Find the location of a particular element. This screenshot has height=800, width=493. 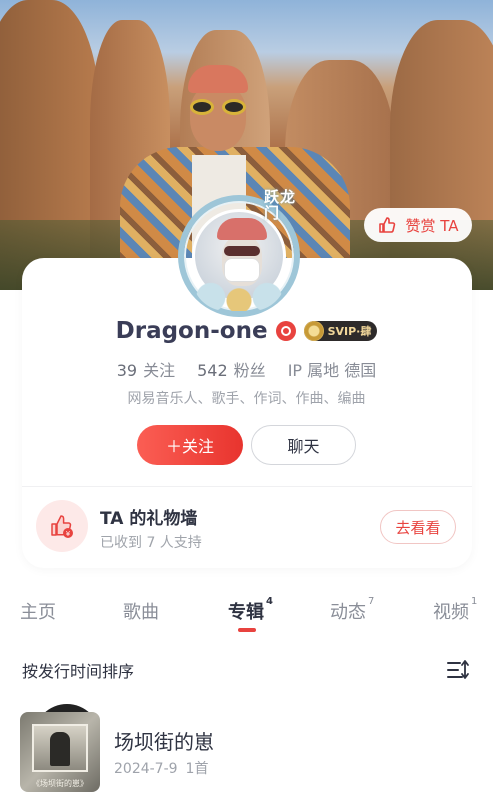

thumbs-up-coin-icon: ¥ is located at coordinates (62, 526).